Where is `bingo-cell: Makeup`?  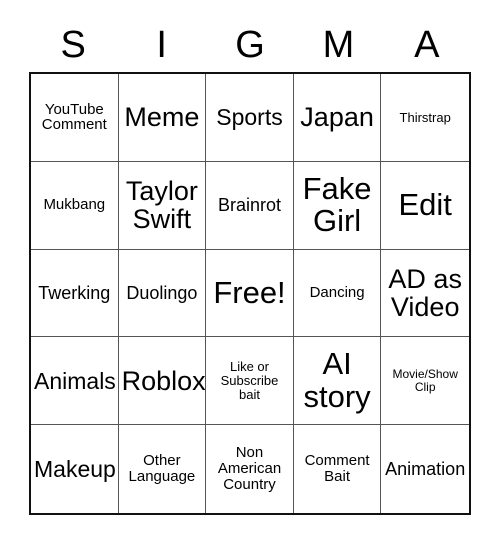
bingo-cell: Makeup is located at coordinates (75, 469).